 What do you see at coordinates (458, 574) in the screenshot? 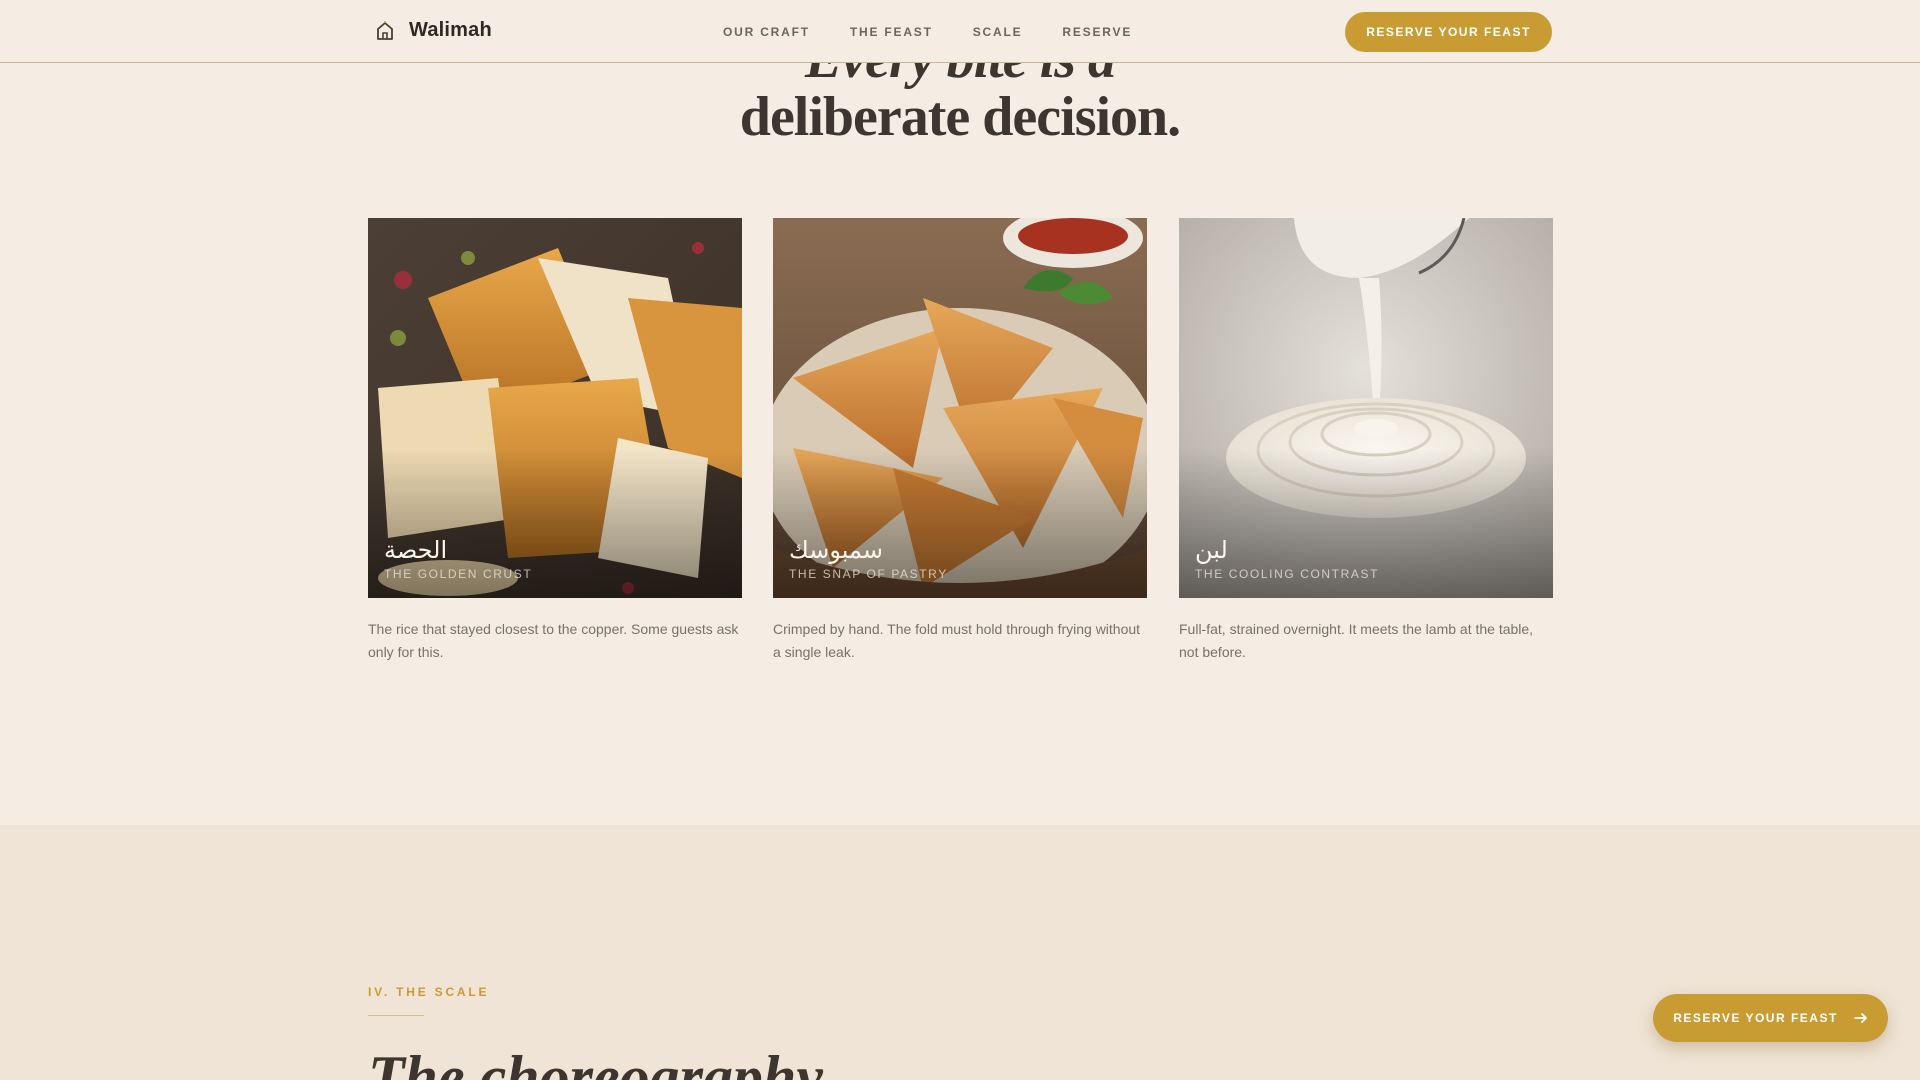
I see `dish-subtitle: THE GOLDEN CRUST` at bounding box center [458, 574].